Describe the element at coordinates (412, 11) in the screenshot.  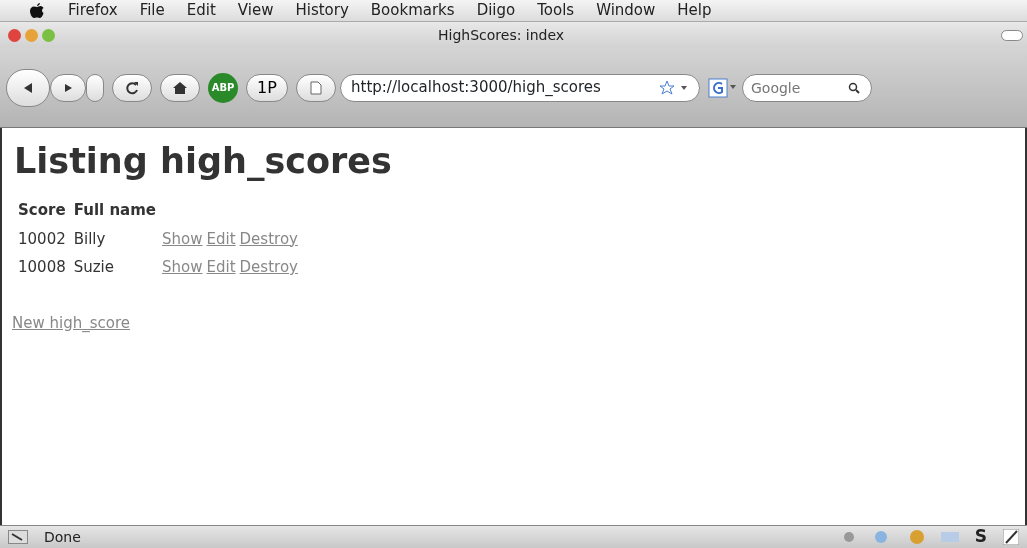
I see `menu-item: Bookmarks` at that location.